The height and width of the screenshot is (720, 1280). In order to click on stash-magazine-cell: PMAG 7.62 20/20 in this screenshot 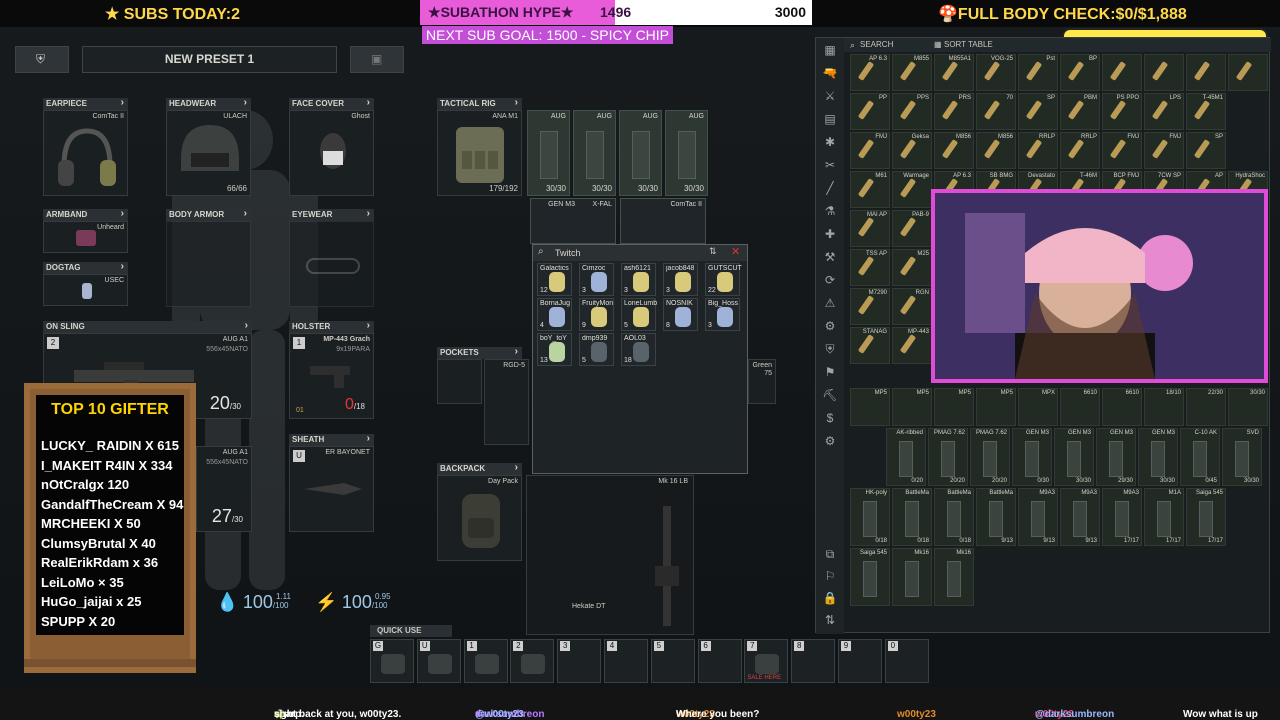, I will do `click(948, 457)`.